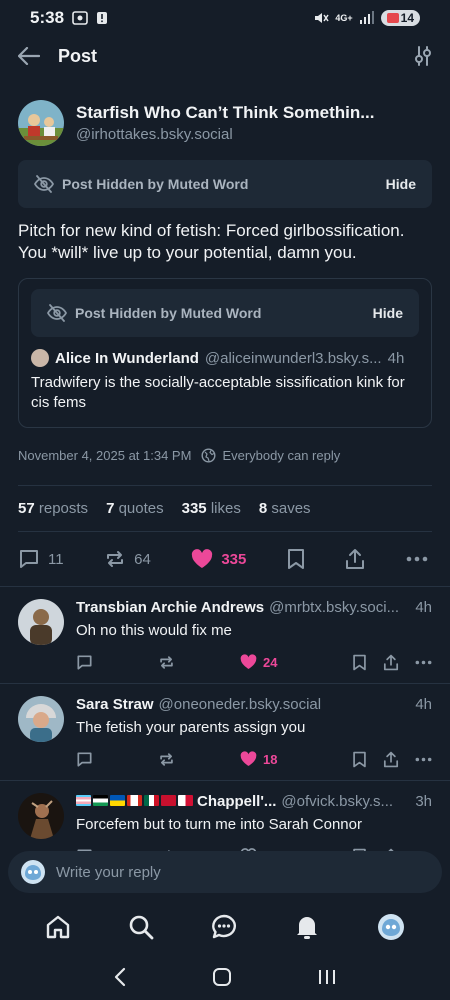 Image resolution: width=450 pixels, height=1000 pixels. I want to click on thread-settings-icon, so click(423, 56).